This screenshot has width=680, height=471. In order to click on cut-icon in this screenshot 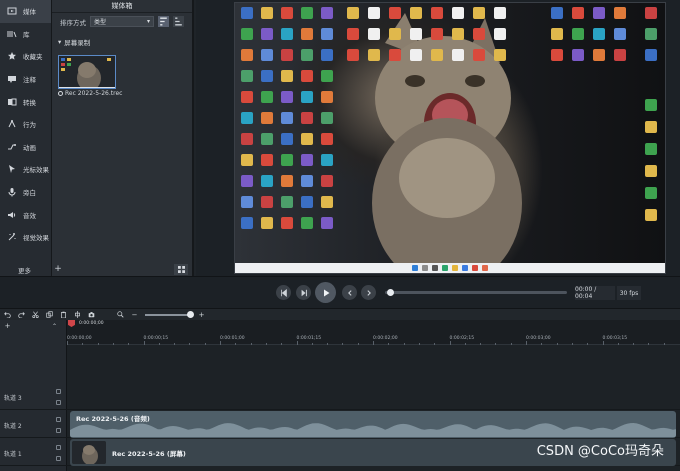, I will do `click(35, 314)`.